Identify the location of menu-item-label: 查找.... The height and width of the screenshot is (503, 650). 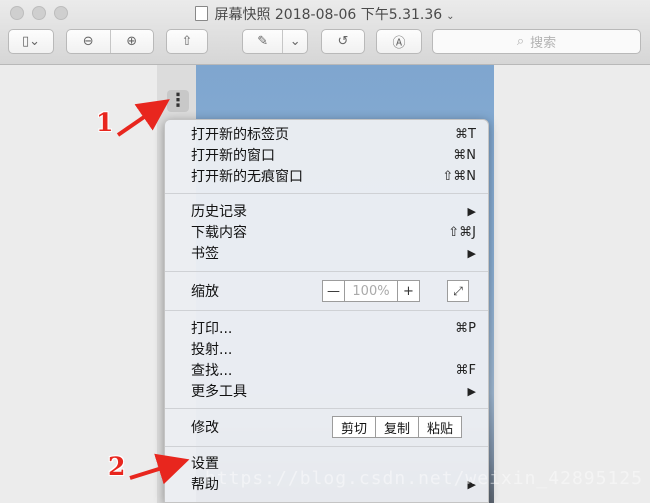
(212, 371).